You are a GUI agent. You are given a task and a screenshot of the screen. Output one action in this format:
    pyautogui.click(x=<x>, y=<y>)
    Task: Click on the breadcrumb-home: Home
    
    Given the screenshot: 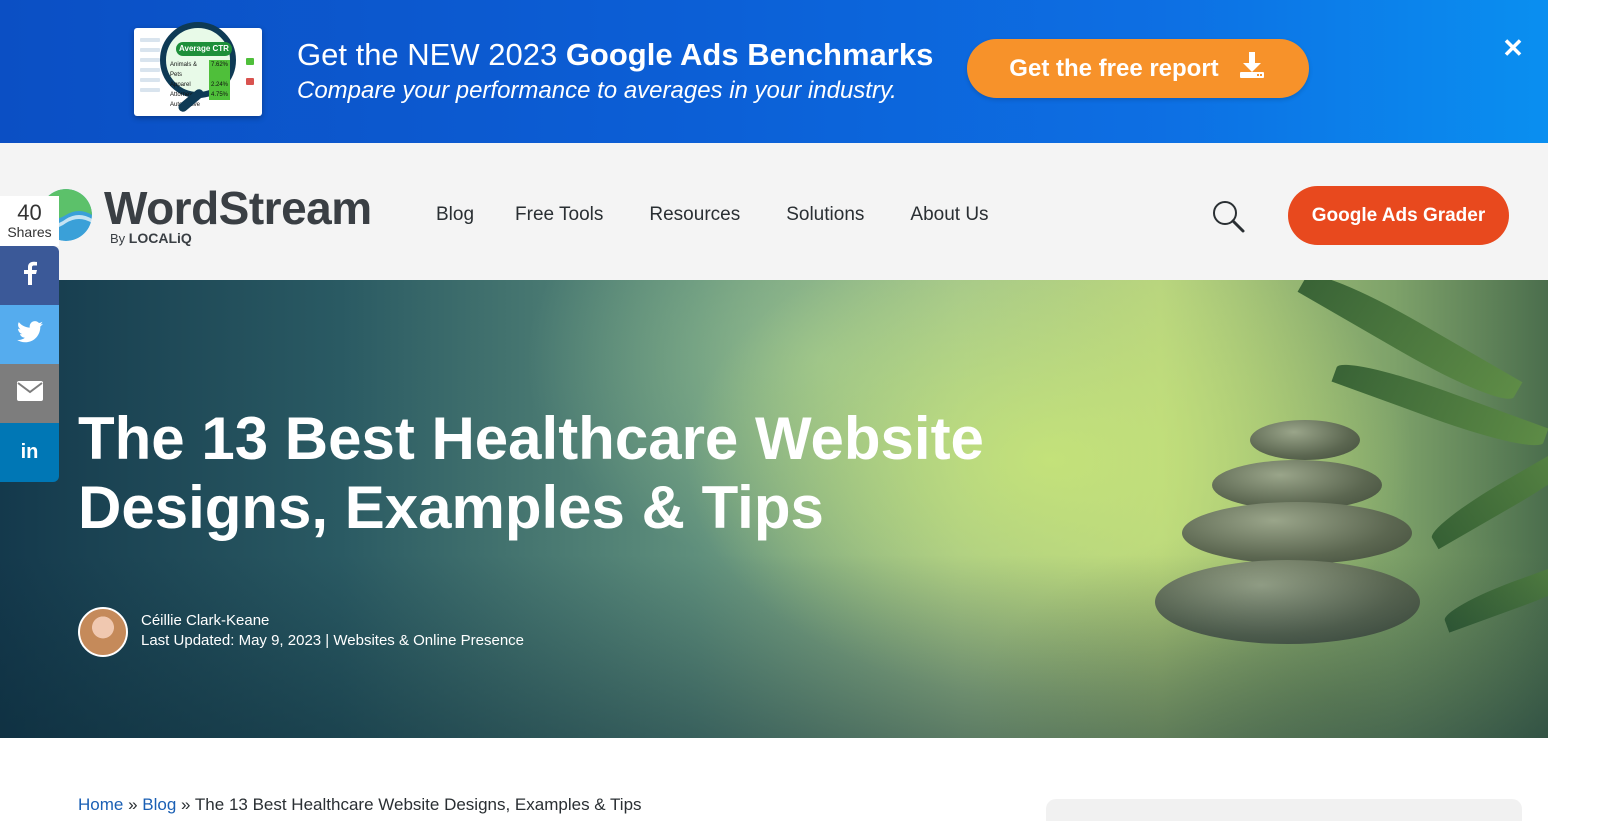 What is the action you would take?
    pyautogui.click(x=100, y=804)
    